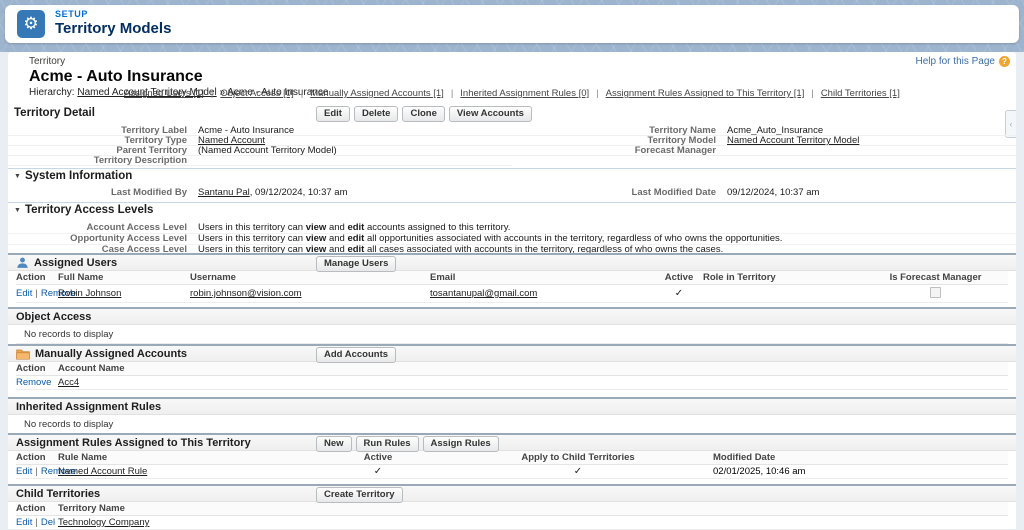  Describe the element at coordinates (333, 114) in the screenshot. I see `edit-button: Edit` at that location.